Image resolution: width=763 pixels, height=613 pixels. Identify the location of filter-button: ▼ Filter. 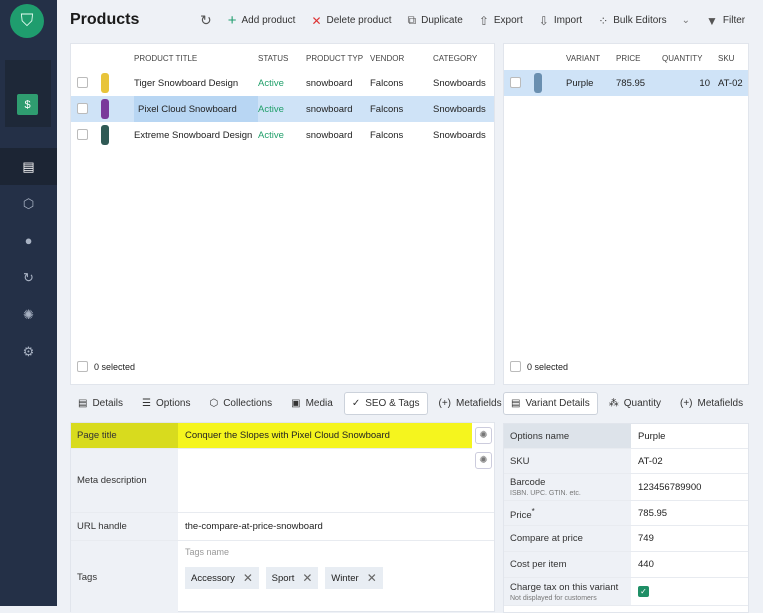
(725, 21).